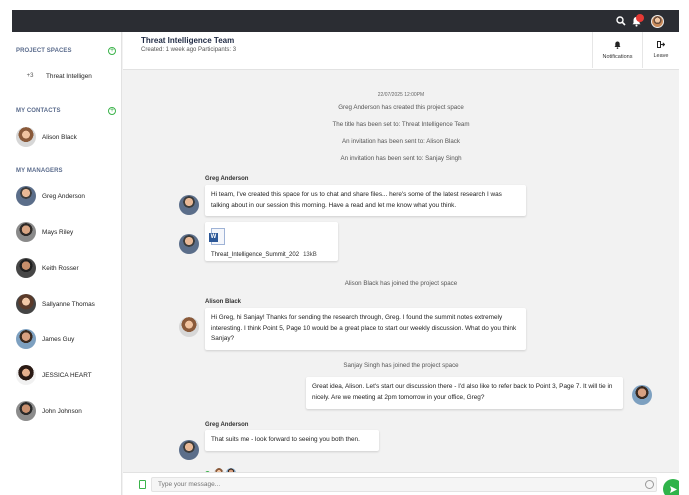 Image resolution: width=689 pixels, height=495 pixels. I want to click on notifications-button: Notifications, so click(617, 50).